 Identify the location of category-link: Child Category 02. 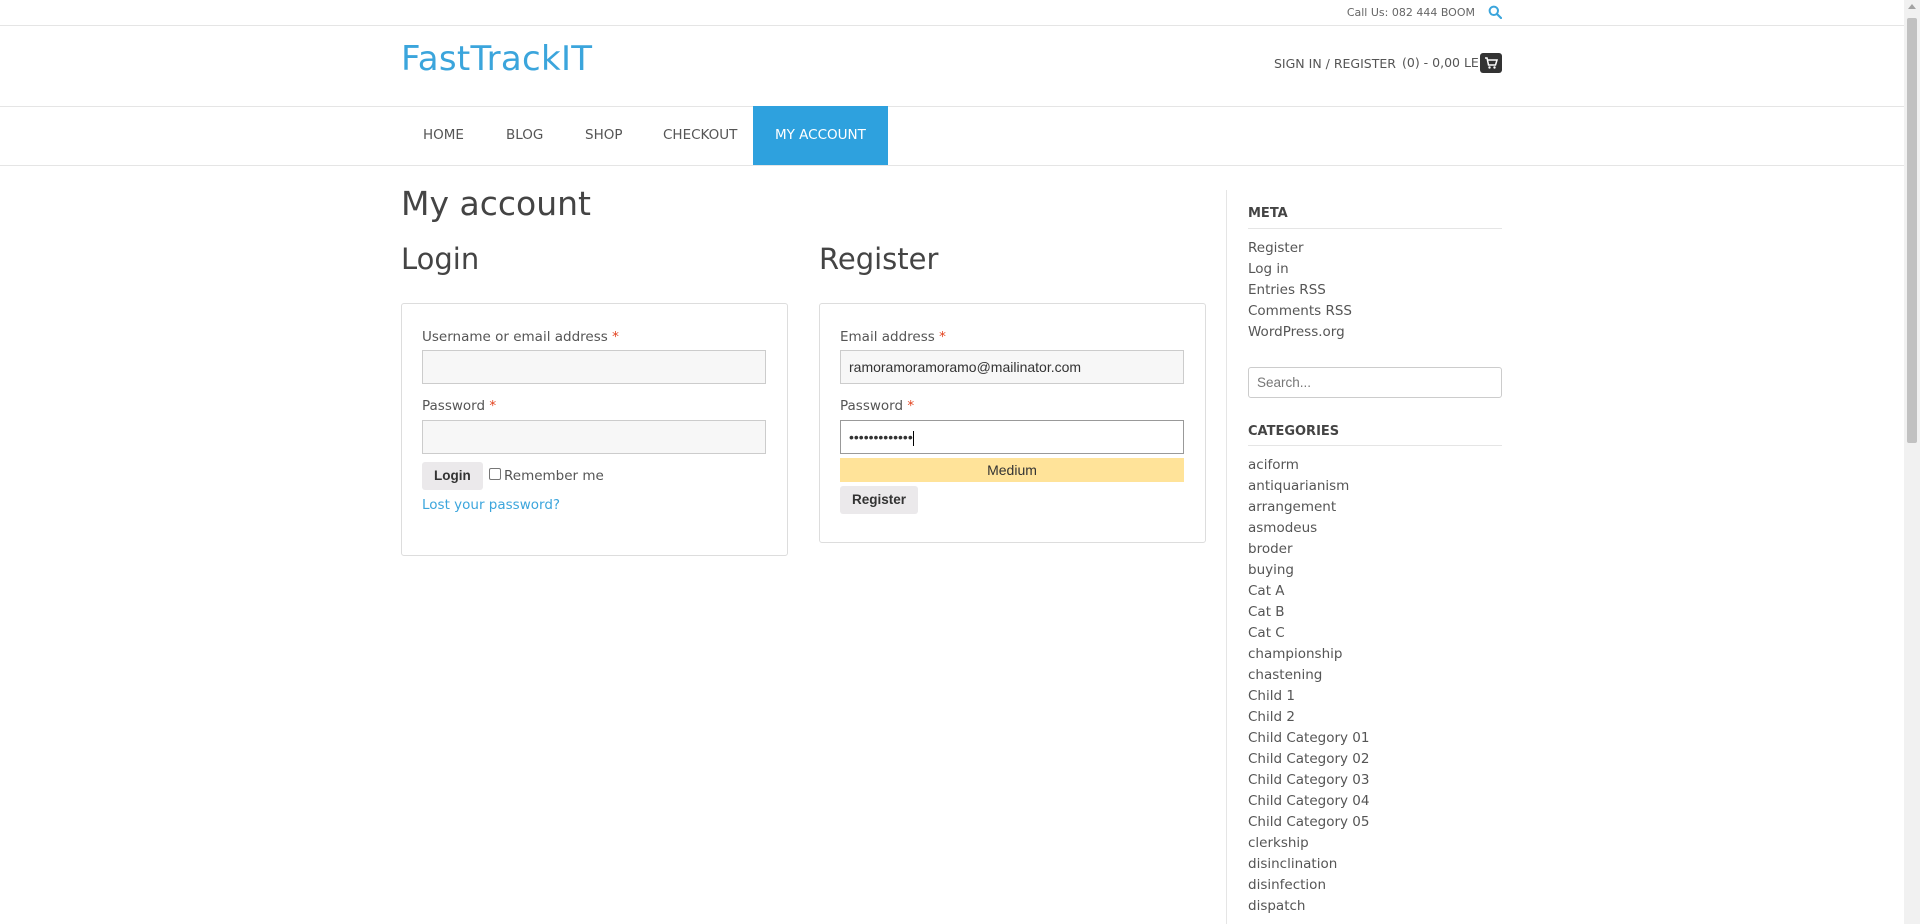
(1308, 759).